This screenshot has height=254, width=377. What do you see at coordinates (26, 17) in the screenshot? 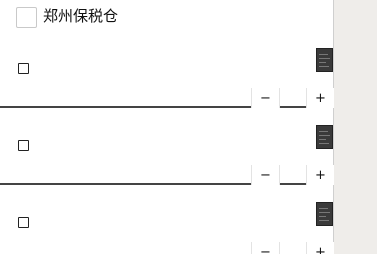
I see `store-select-checkbox` at bounding box center [26, 17].